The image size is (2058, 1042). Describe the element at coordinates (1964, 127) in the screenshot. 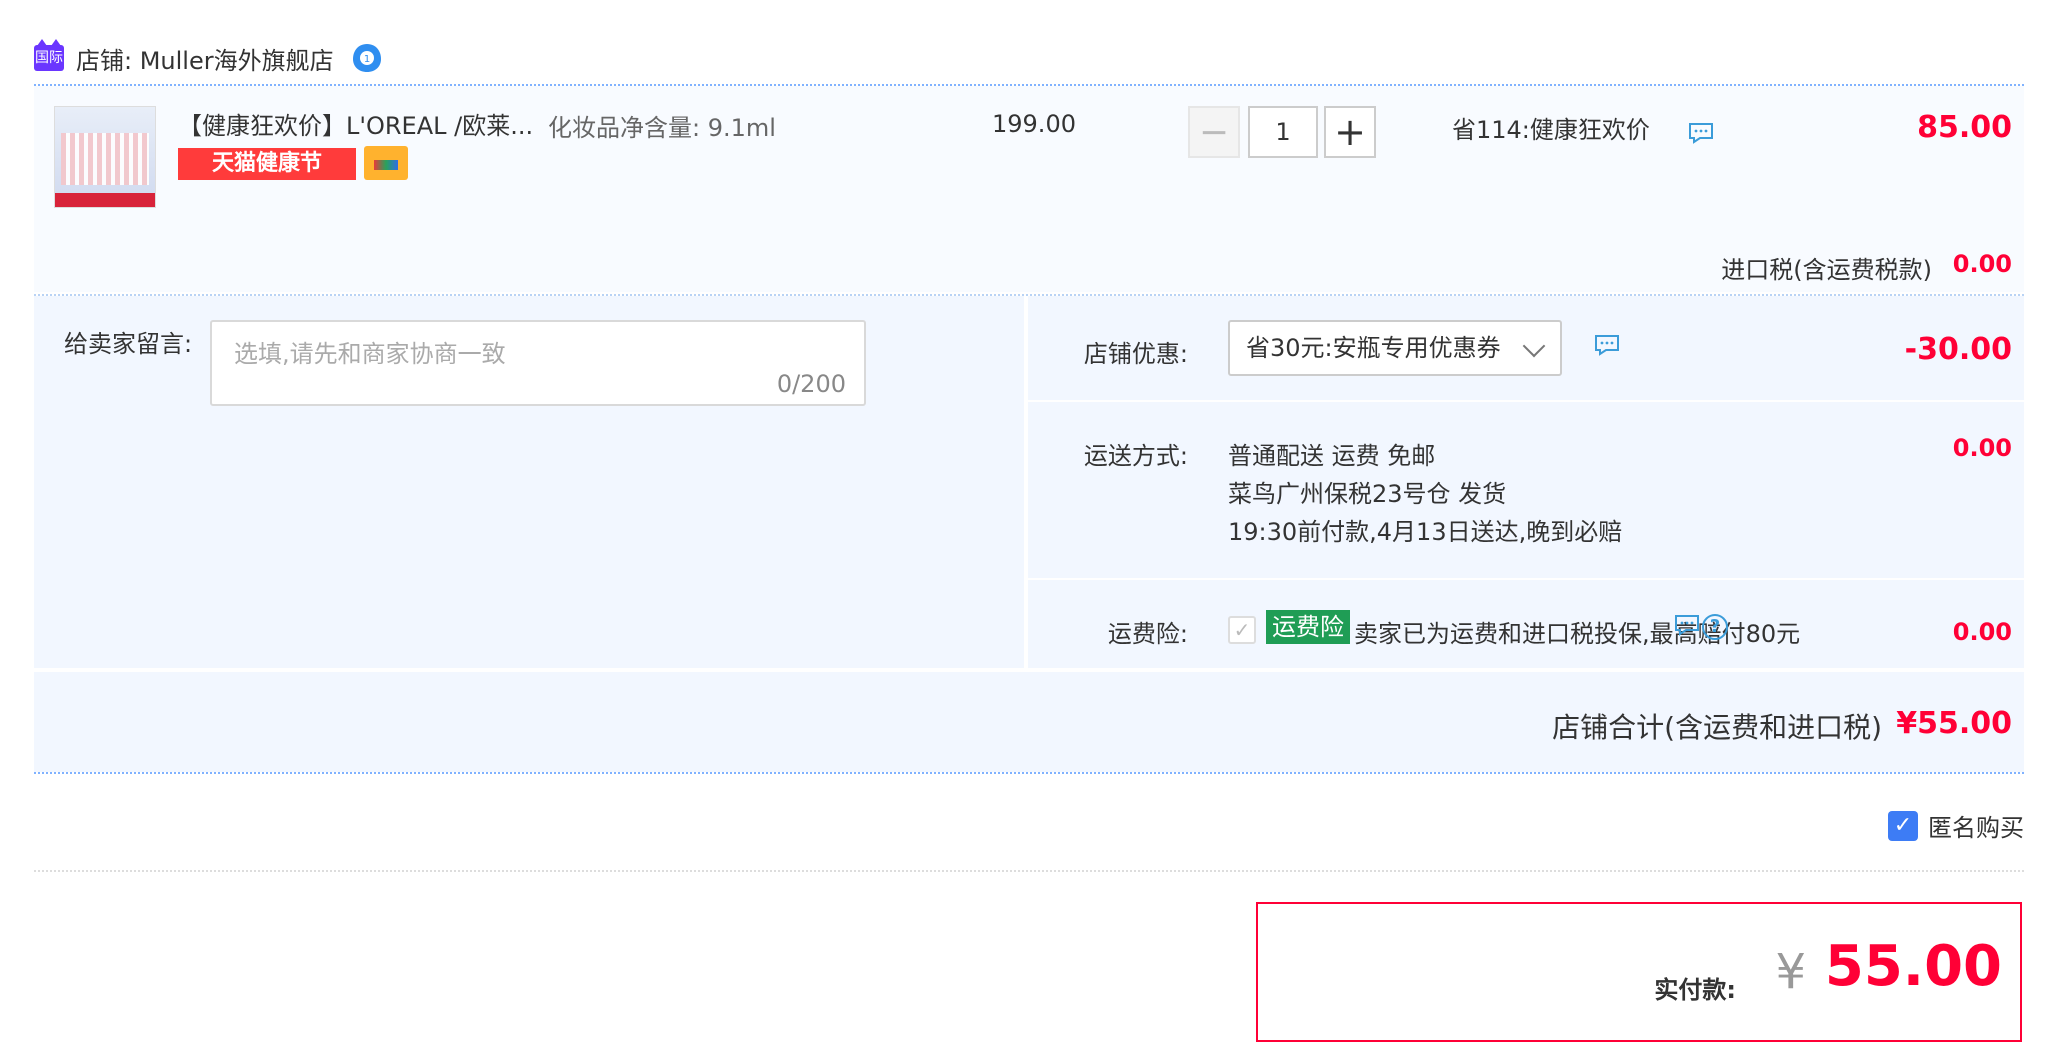

I see `item-total-price: 85.00` at that location.